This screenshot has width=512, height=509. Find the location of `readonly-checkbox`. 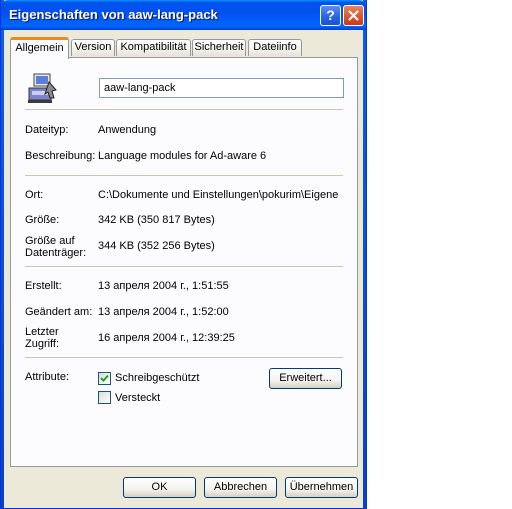

readonly-checkbox is located at coordinates (104, 378).